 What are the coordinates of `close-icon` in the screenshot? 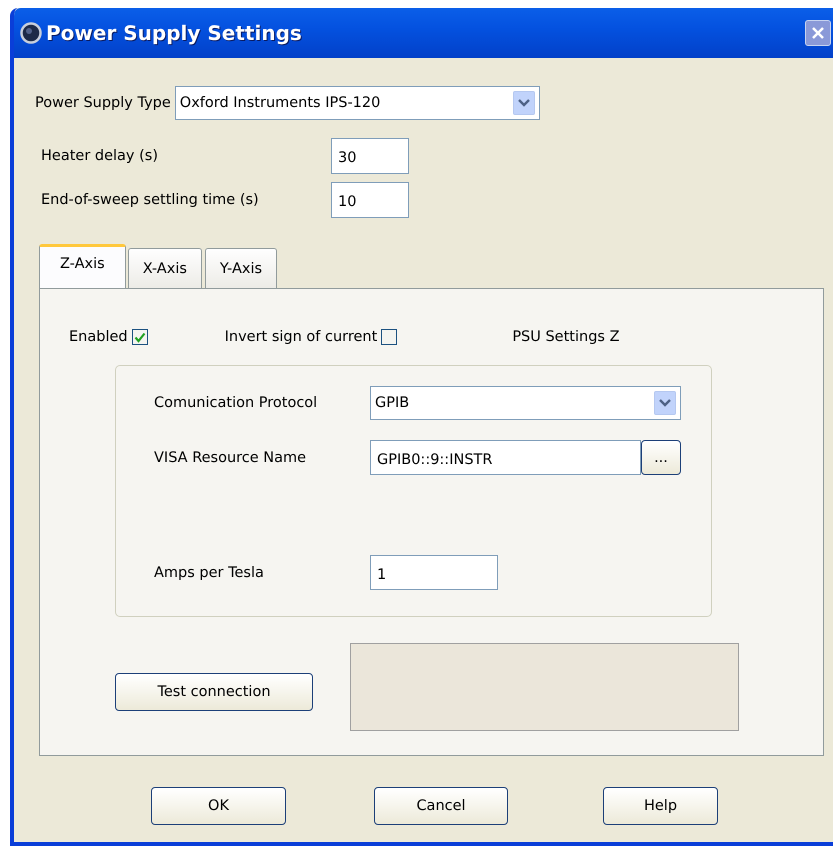 It's located at (818, 33).